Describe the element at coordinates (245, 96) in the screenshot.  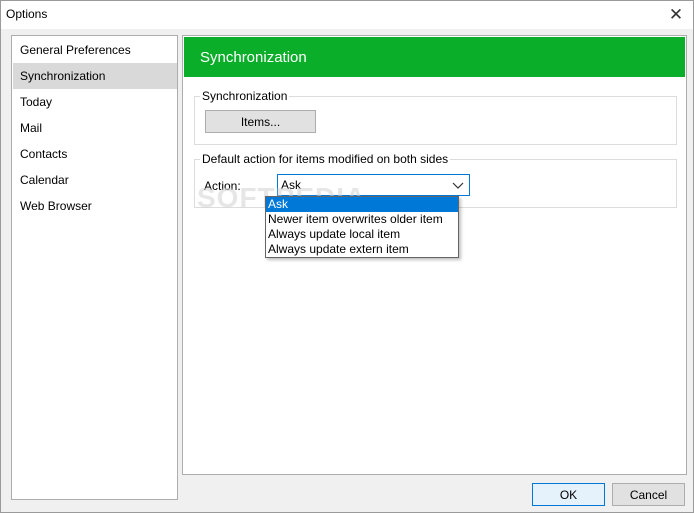
I see `synchronization-group-label: Synchronization` at that location.